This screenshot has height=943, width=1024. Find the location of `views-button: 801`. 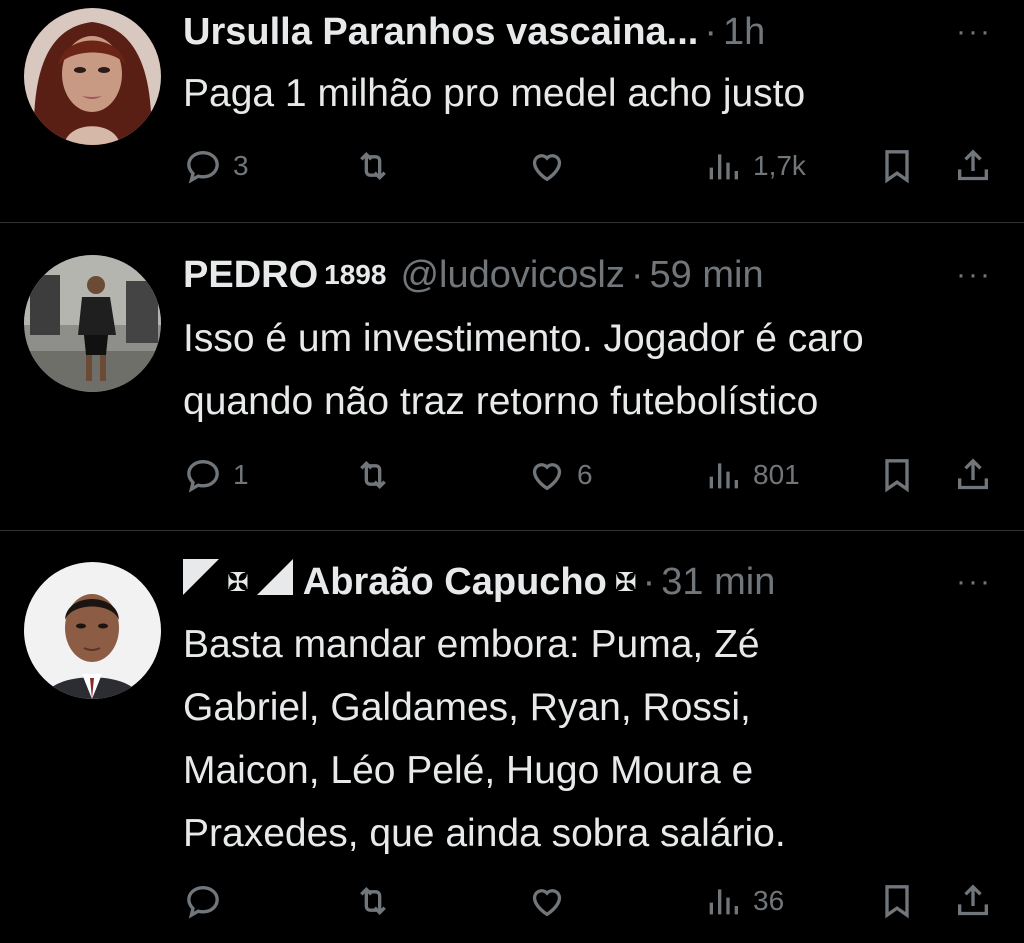

views-button: 801 is located at coordinates (751, 475).